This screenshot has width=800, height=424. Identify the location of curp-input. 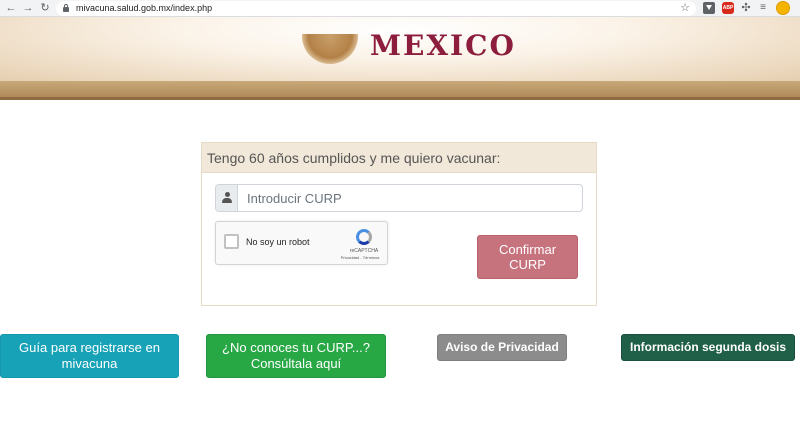
(410, 198).